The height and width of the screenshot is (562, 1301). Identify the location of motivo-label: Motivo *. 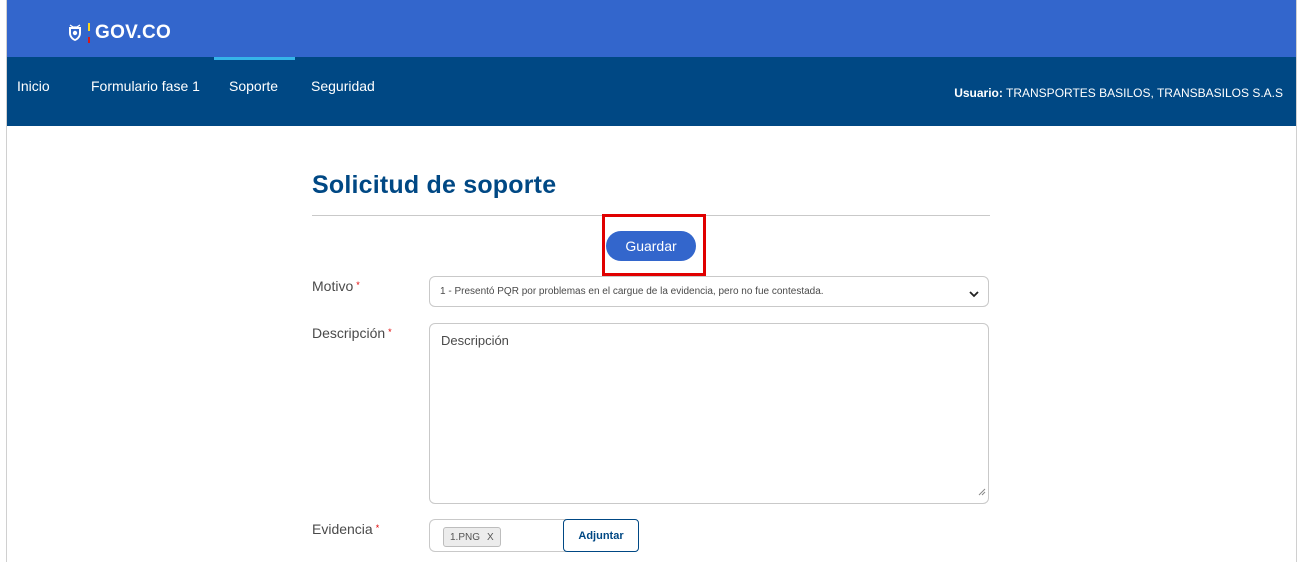
(336, 286).